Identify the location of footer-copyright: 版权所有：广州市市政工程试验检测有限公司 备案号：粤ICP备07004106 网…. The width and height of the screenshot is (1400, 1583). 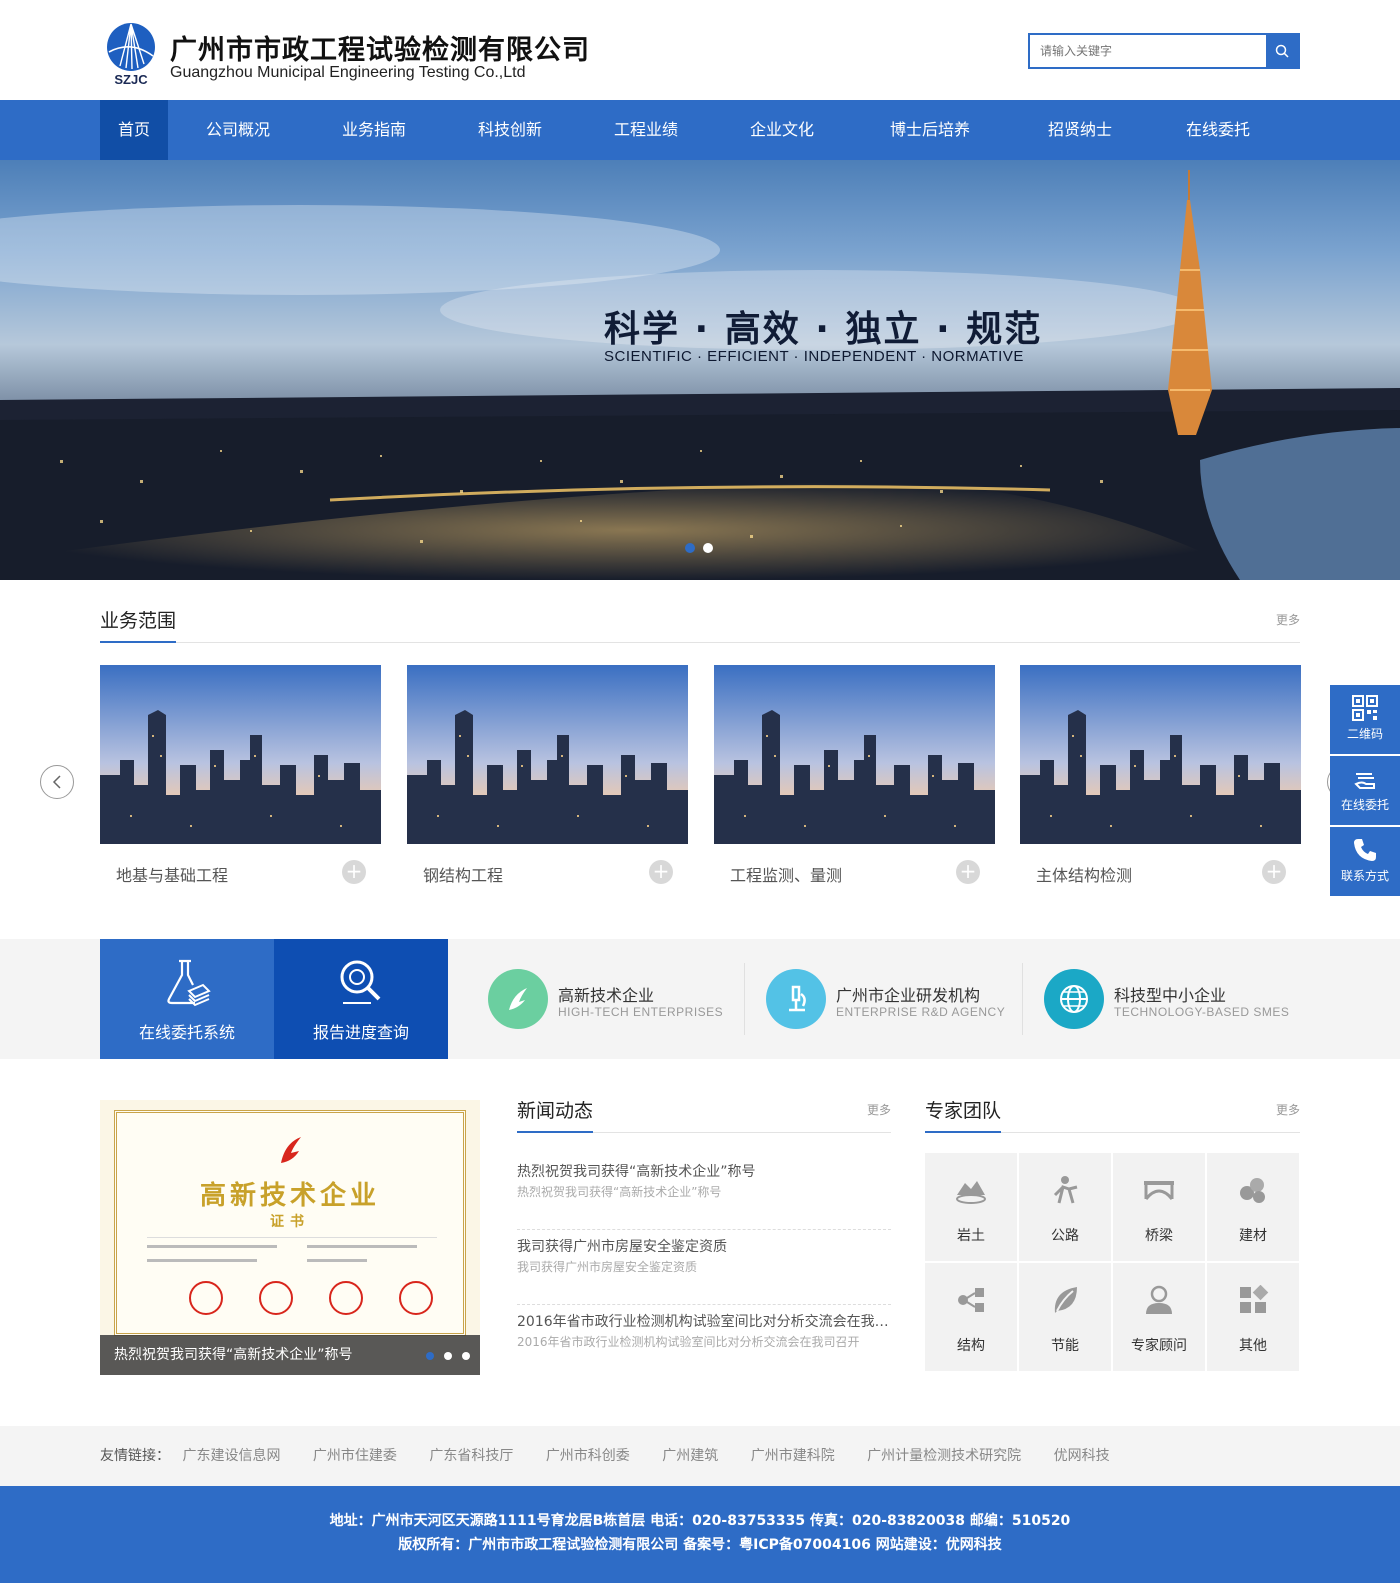
(700, 1545).